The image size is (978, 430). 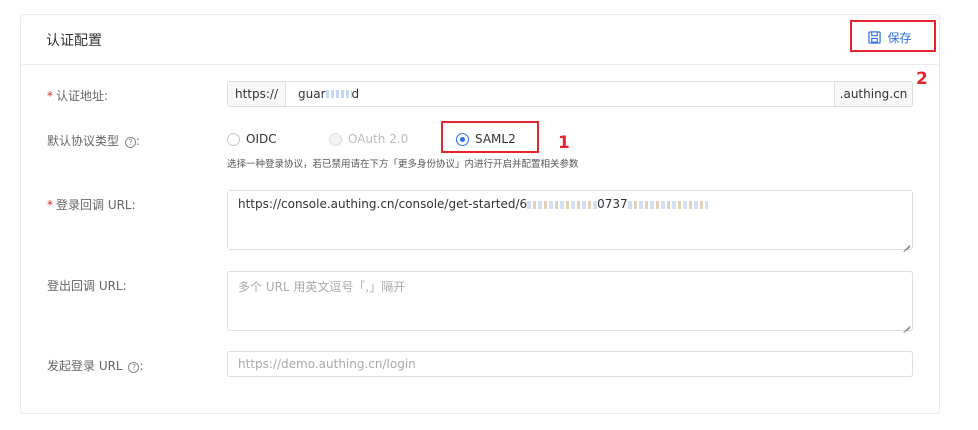 I want to click on card-header: 认证配置 保存, so click(x=480, y=40).